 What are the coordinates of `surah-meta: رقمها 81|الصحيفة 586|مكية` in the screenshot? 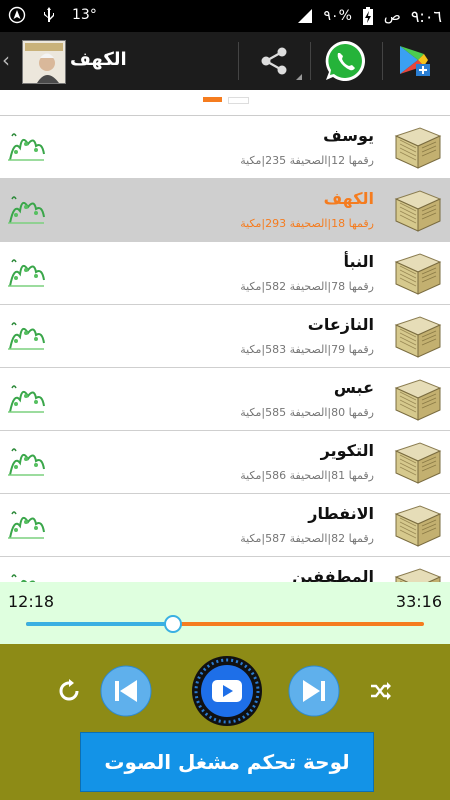 It's located at (307, 475).